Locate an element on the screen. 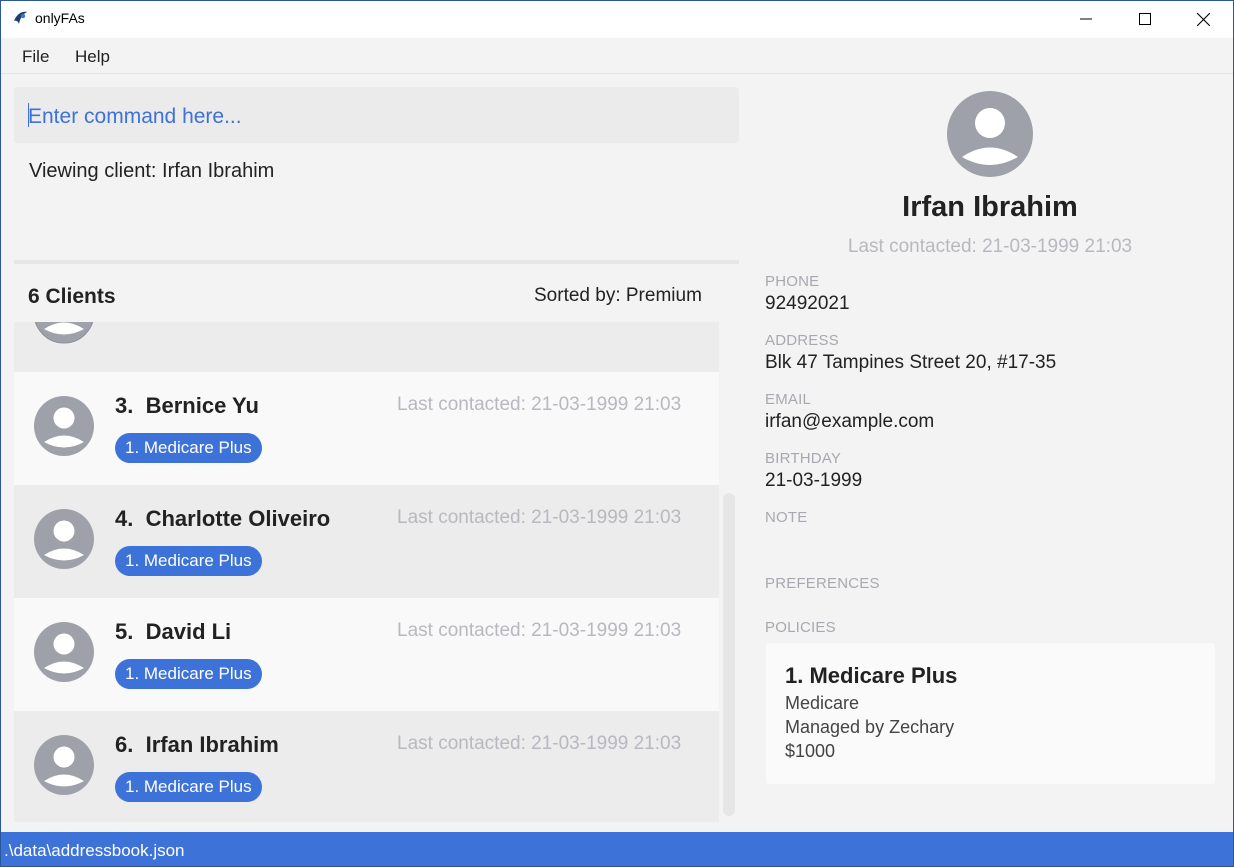 The width and height of the screenshot is (1234, 867). client-name: 5. David Li is located at coordinates (173, 632).